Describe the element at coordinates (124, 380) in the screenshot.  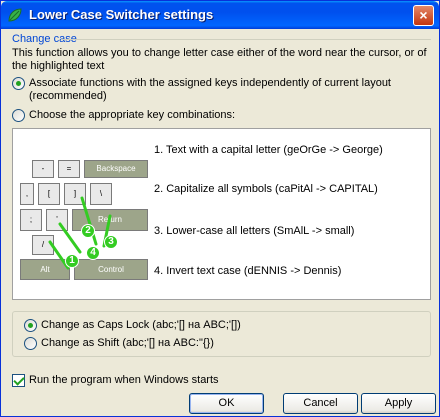
I see `checkbox-label: Run the program when Windows starts` at that location.